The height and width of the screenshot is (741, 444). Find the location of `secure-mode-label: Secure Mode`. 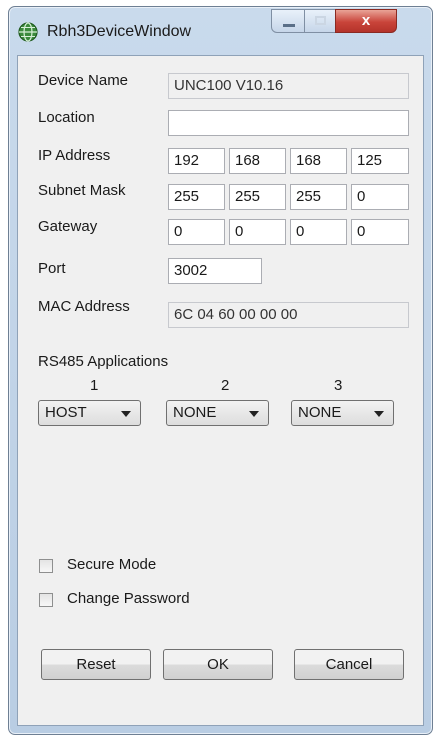

secure-mode-label: Secure Mode is located at coordinates (111, 564).